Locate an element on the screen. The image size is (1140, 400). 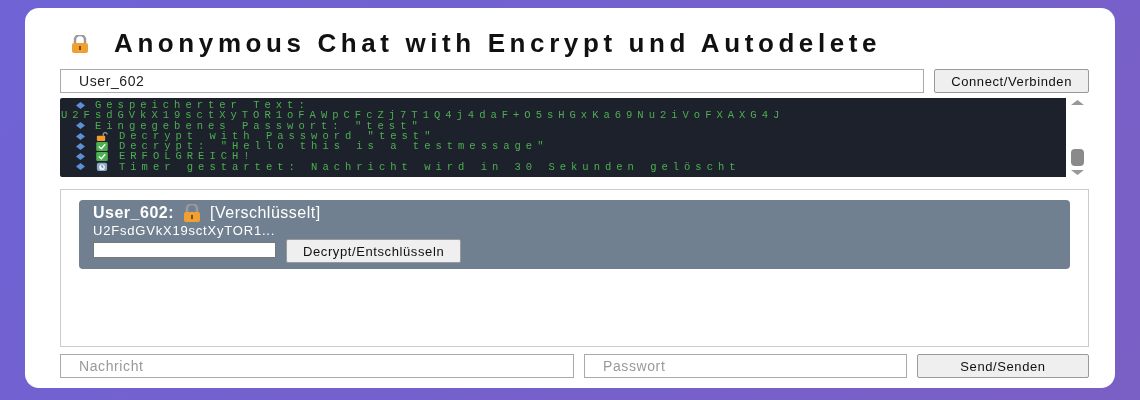
open-lock-icon is located at coordinates (102, 136).